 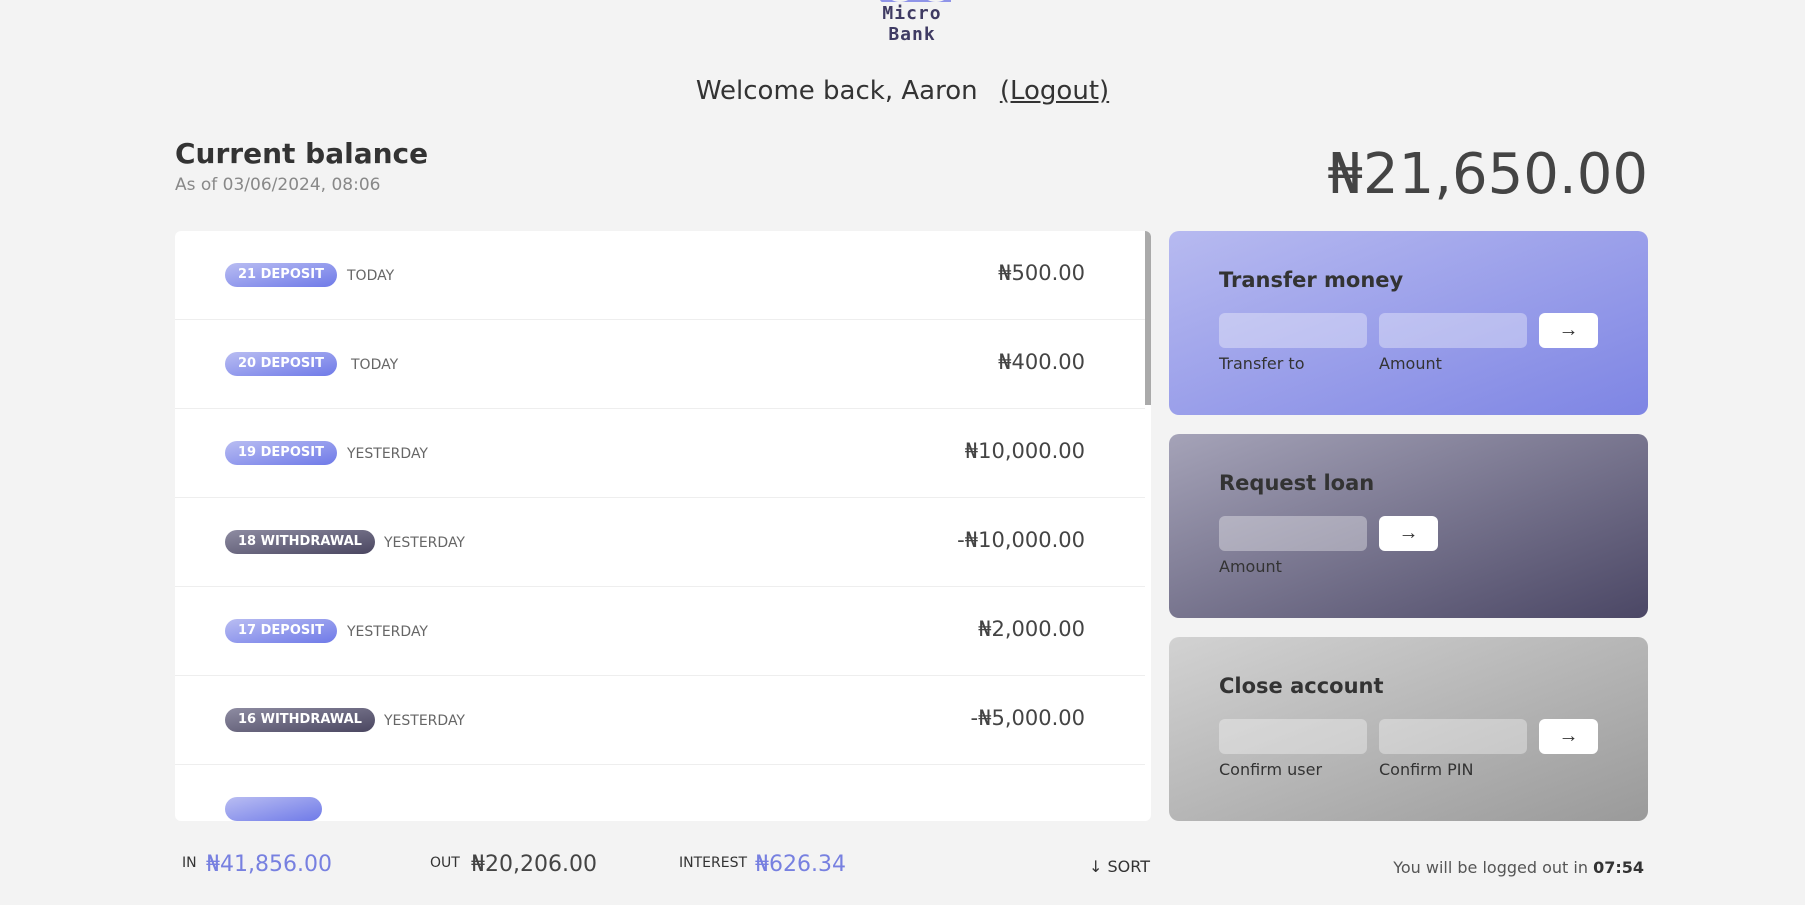 I want to click on logo-text: Micro Bank, so click(x=912, y=24).